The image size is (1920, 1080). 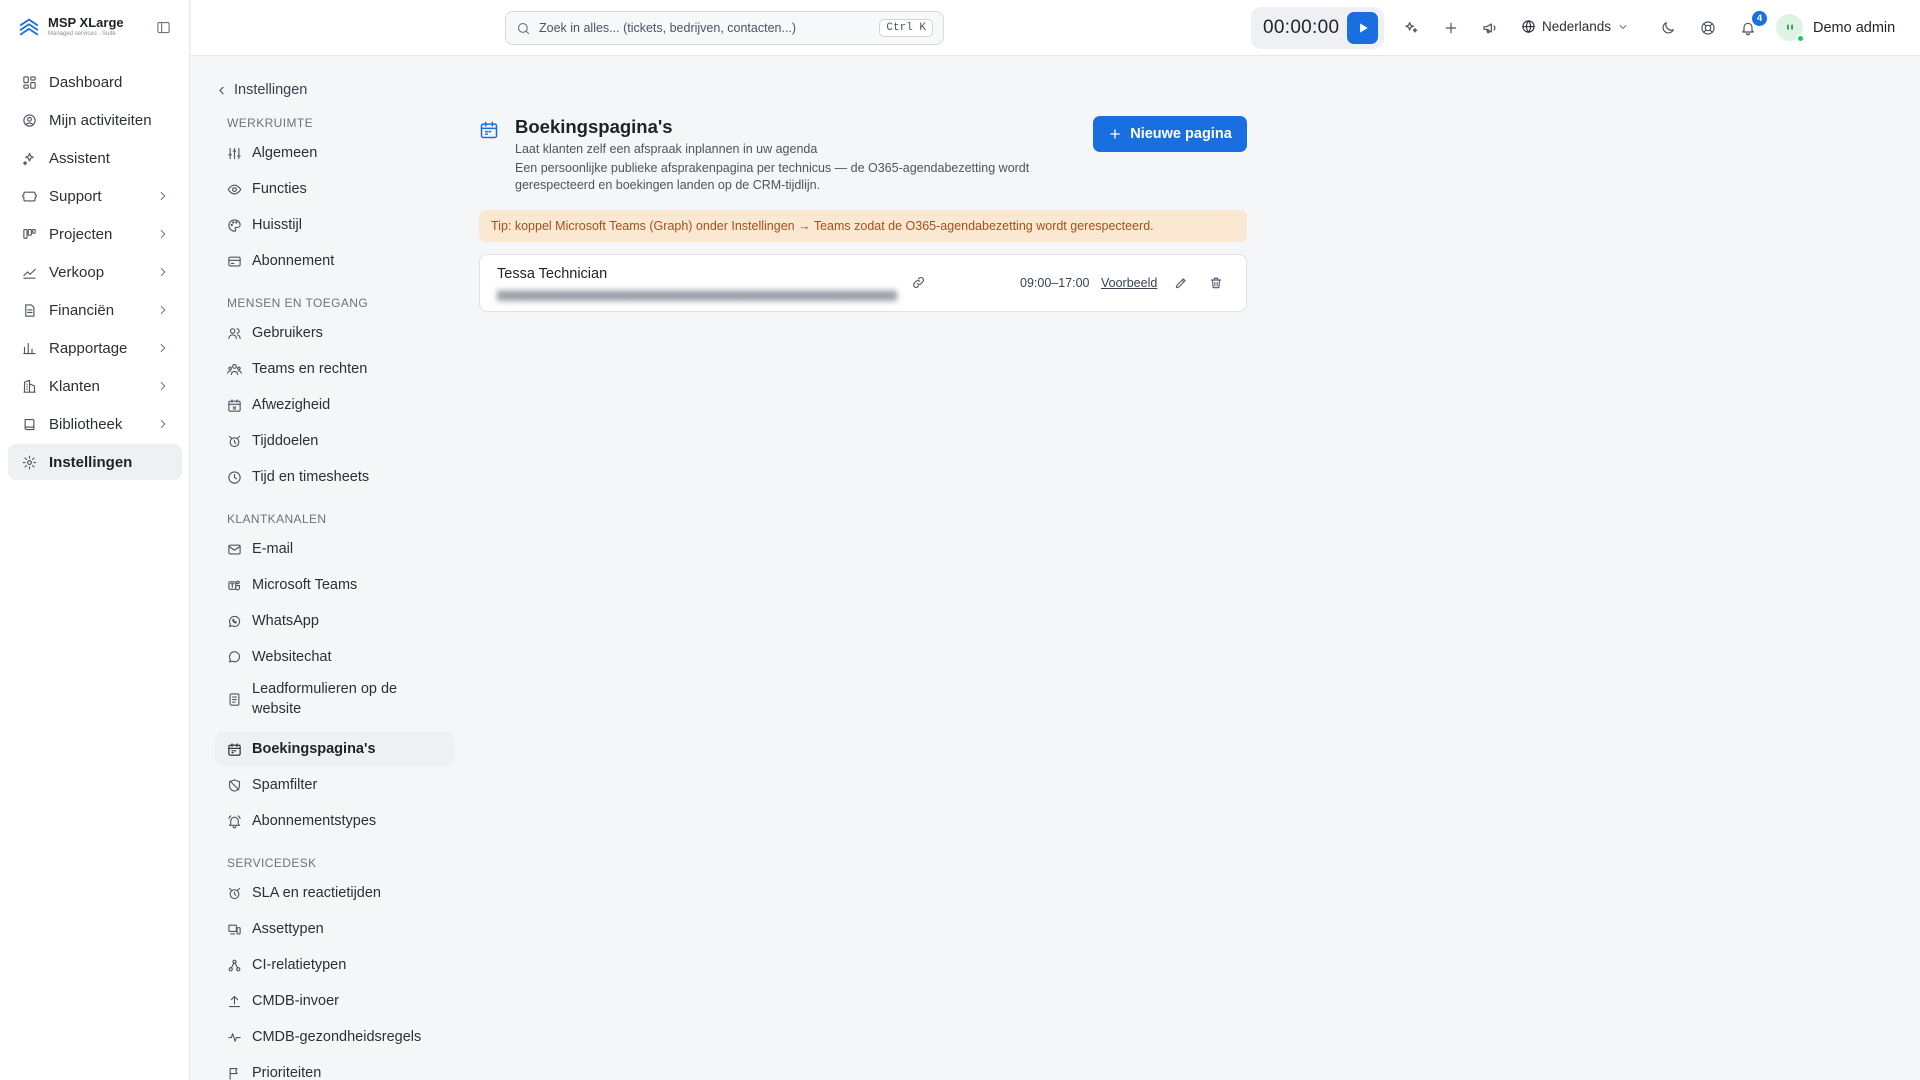 I want to click on settings-item-boekingspaginas: Boekingspagina's, so click(x=335, y=749).